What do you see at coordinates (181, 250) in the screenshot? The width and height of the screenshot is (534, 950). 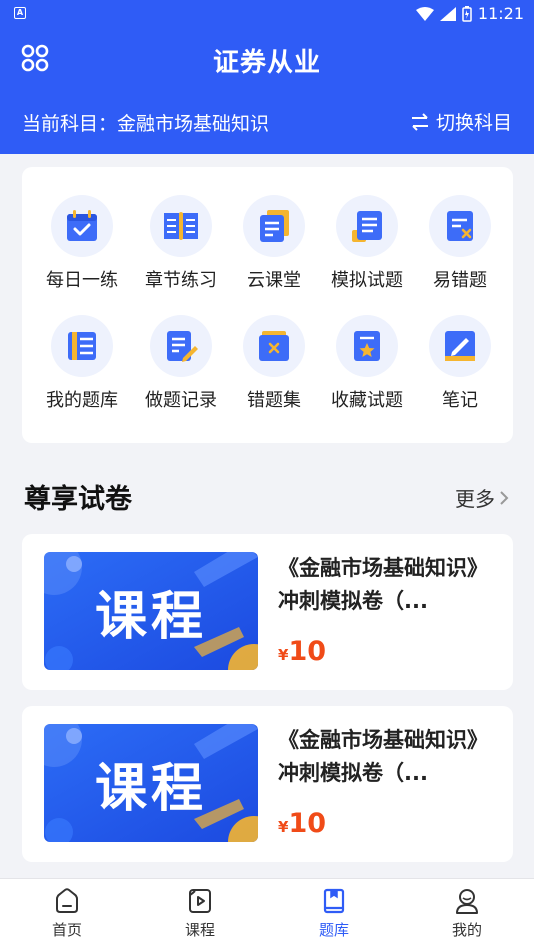 I see `grid-item-chapter-practice: 章节练习` at bounding box center [181, 250].